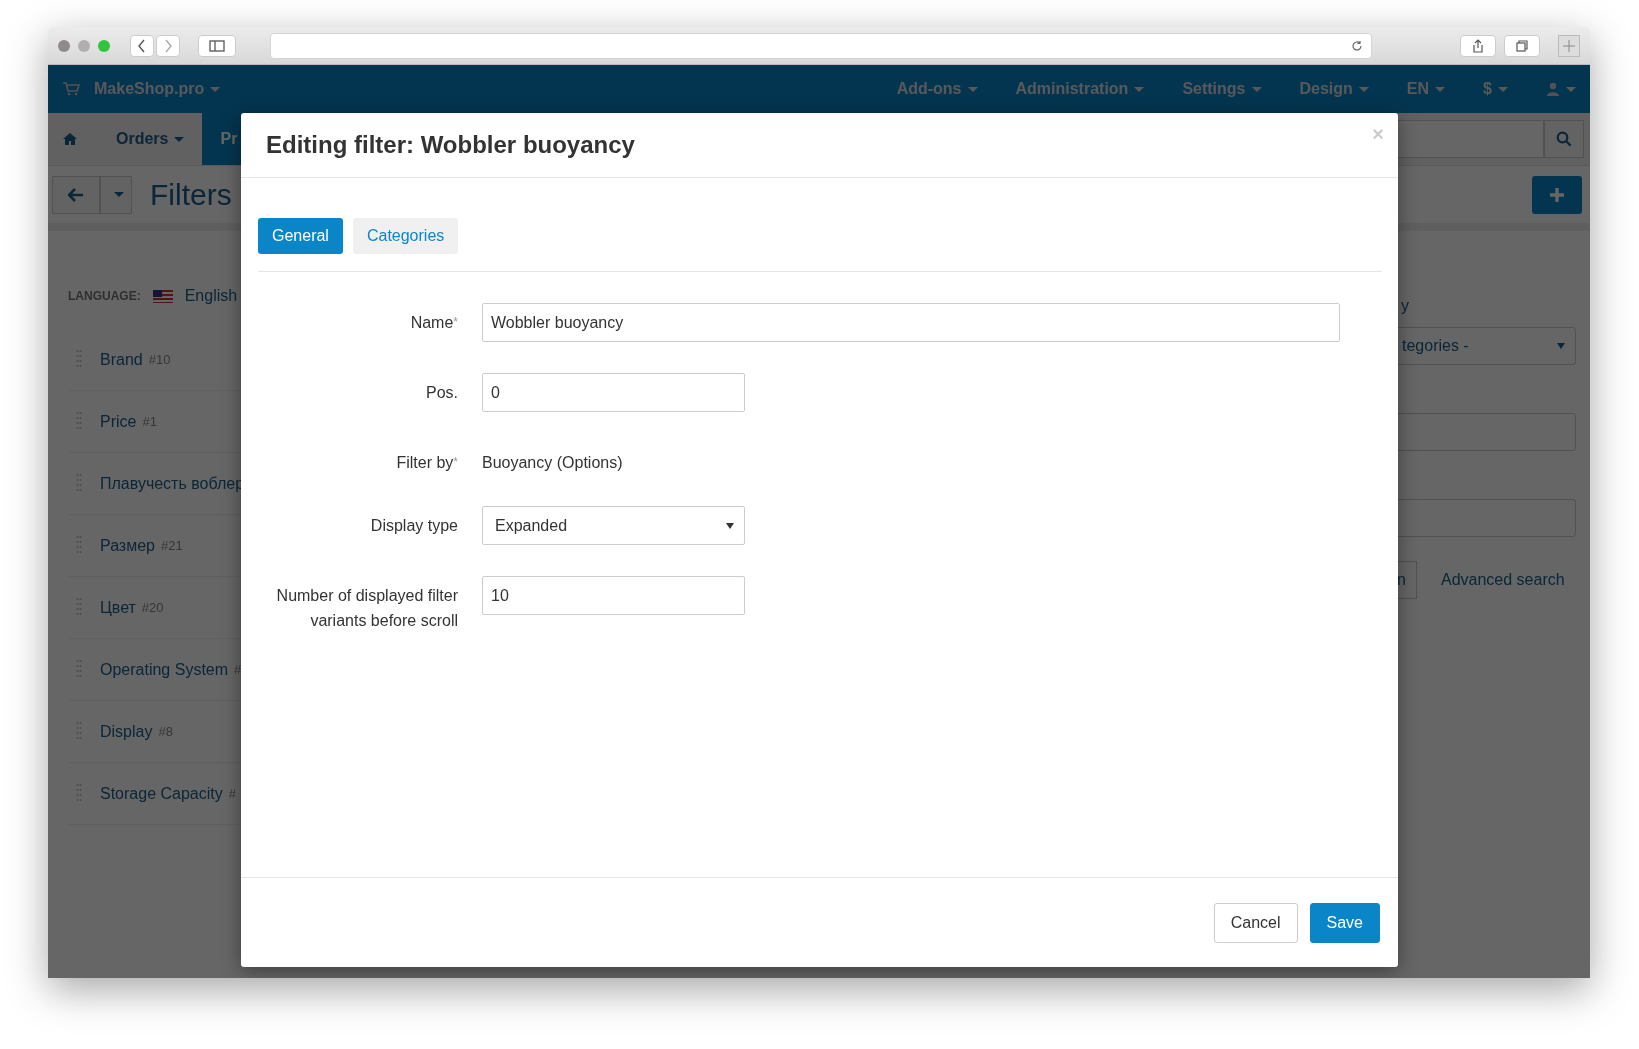 The width and height of the screenshot is (1639, 1049). I want to click on back-button, so click(142, 45).